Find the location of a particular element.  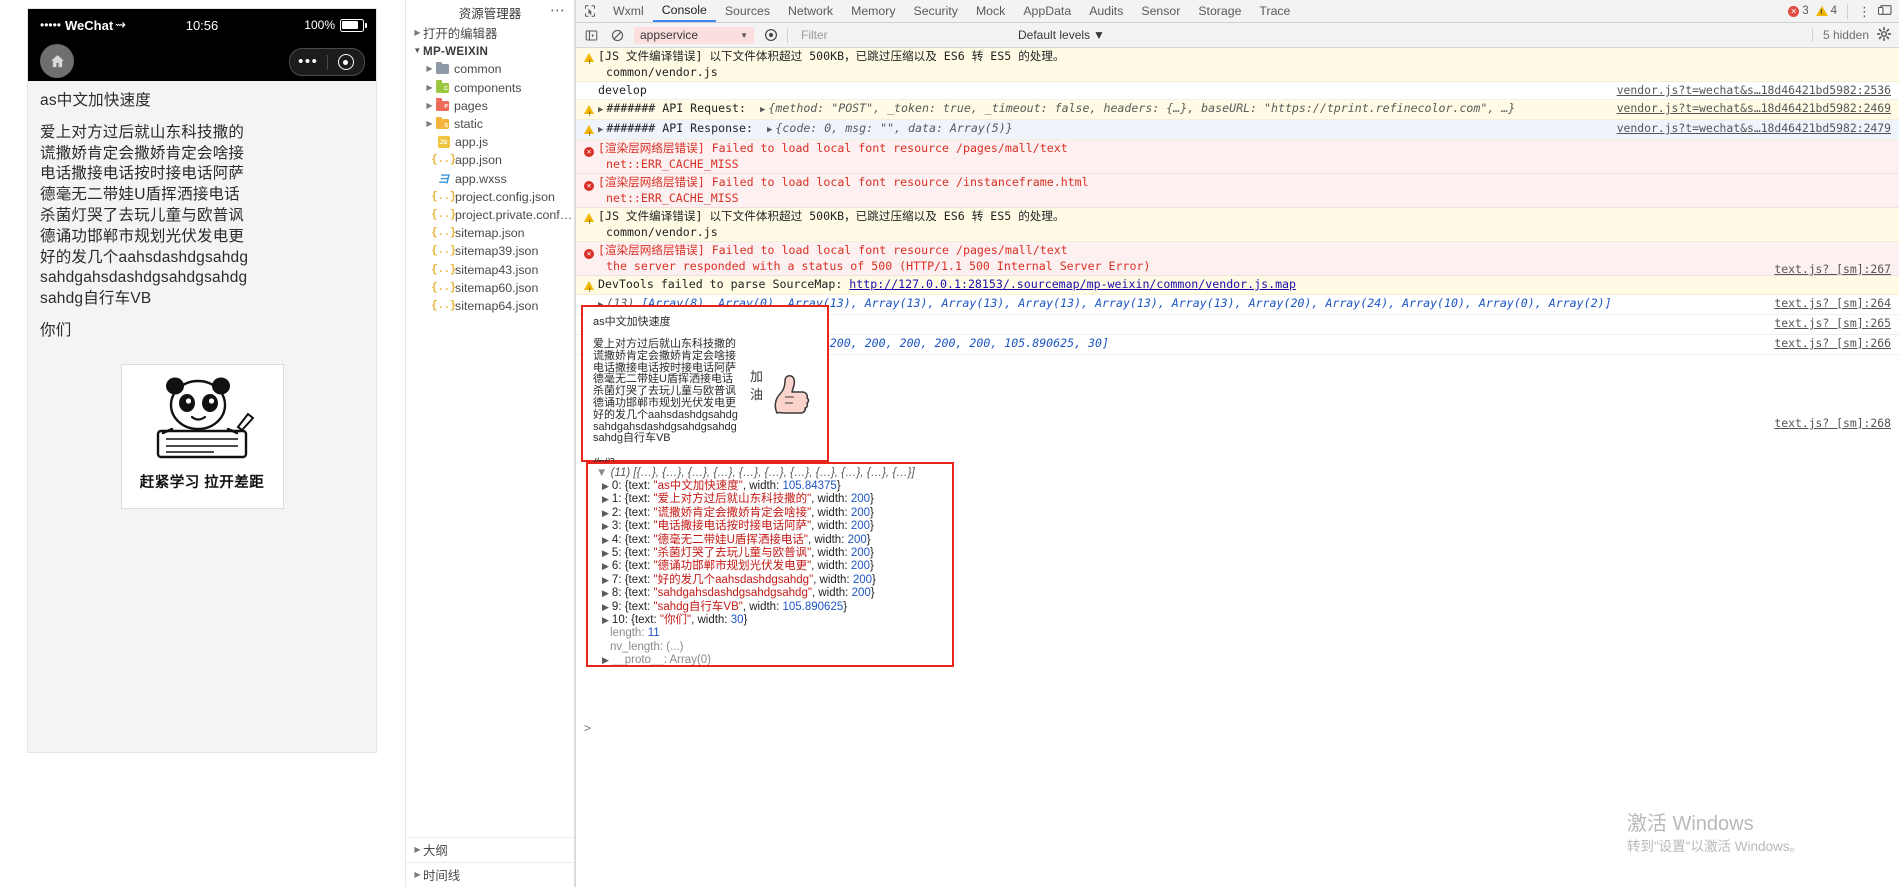

console-prompt: > is located at coordinates (1237, 726).